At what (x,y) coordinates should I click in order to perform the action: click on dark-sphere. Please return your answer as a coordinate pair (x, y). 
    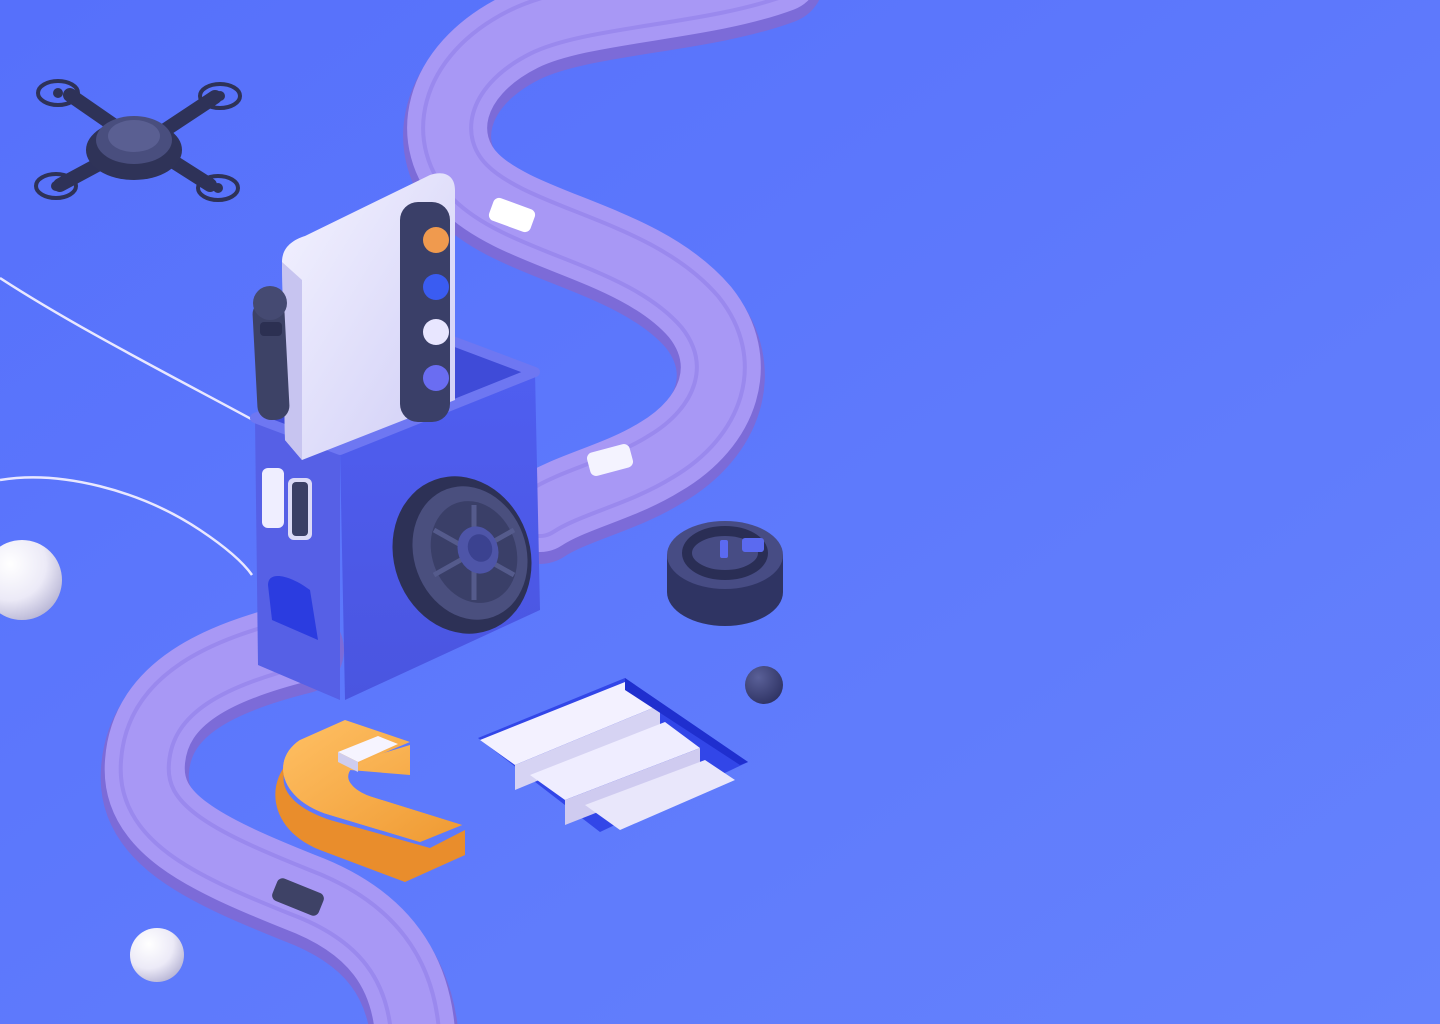
    Looking at the image, I should click on (764, 685).